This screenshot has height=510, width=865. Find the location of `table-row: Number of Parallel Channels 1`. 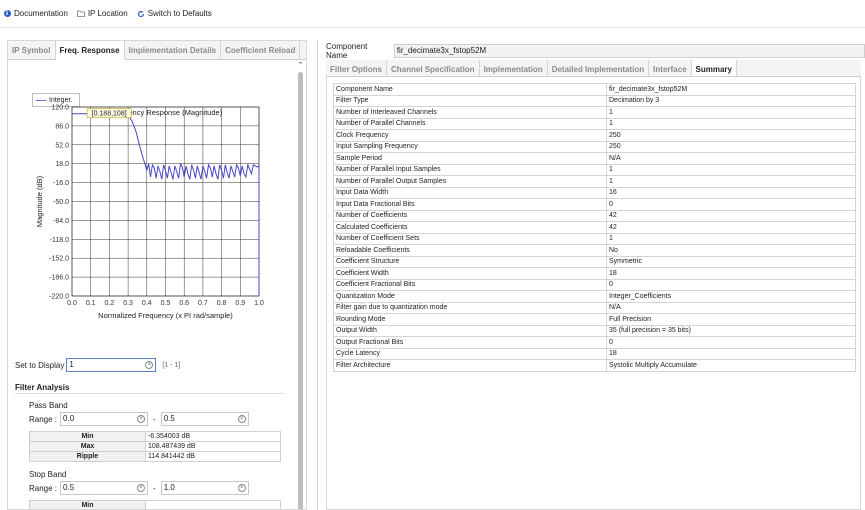

table-row: Number of Parallel Channels 1 is located at coordinates (594, 123).